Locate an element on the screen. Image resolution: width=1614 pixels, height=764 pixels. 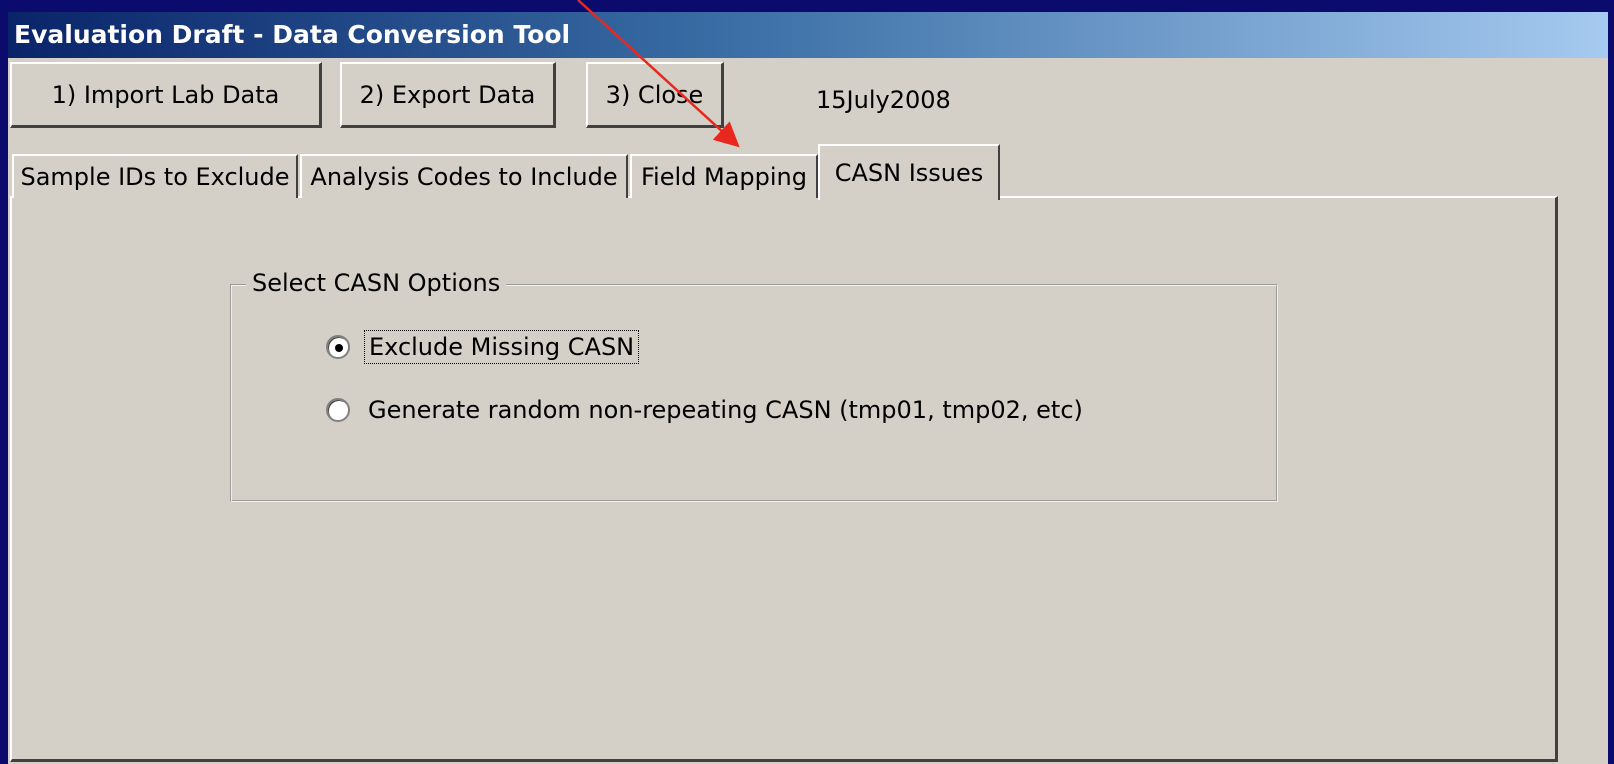
radio-button is located at coordinates (338, 410).